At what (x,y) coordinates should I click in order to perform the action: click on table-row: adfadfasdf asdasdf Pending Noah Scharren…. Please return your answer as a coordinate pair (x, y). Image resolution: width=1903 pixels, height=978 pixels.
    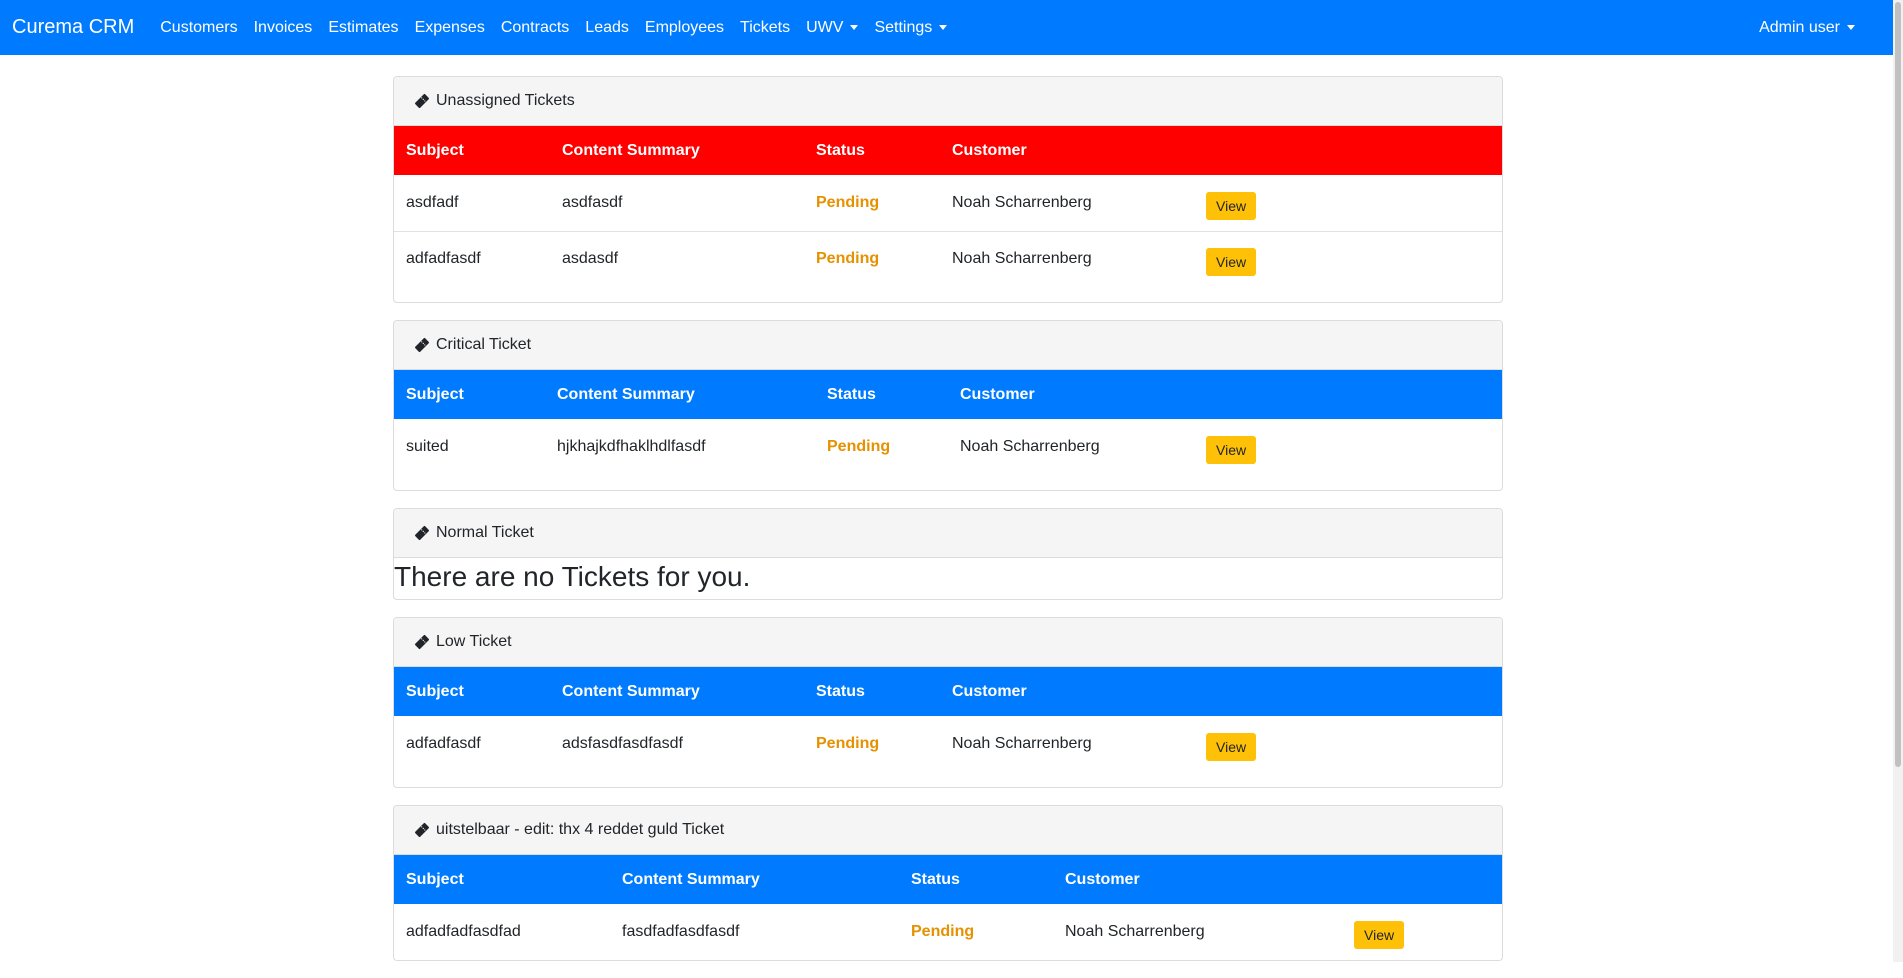
    Looking at the image, I should click on (948, 259).